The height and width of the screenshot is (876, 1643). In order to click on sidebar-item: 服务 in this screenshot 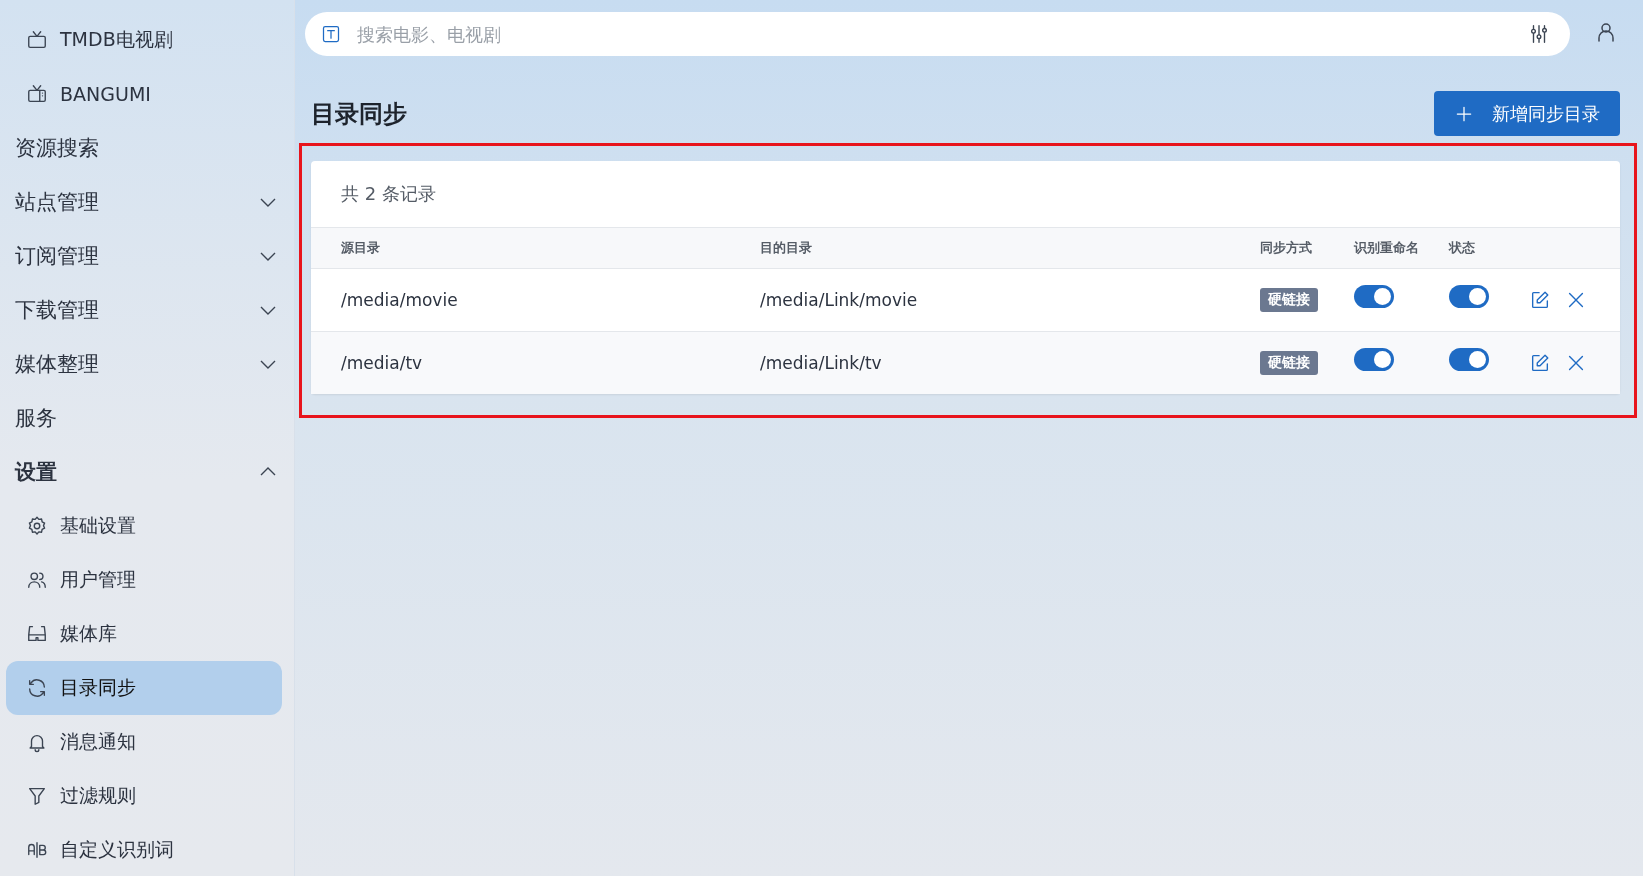, I will do `click(144, 418)`.